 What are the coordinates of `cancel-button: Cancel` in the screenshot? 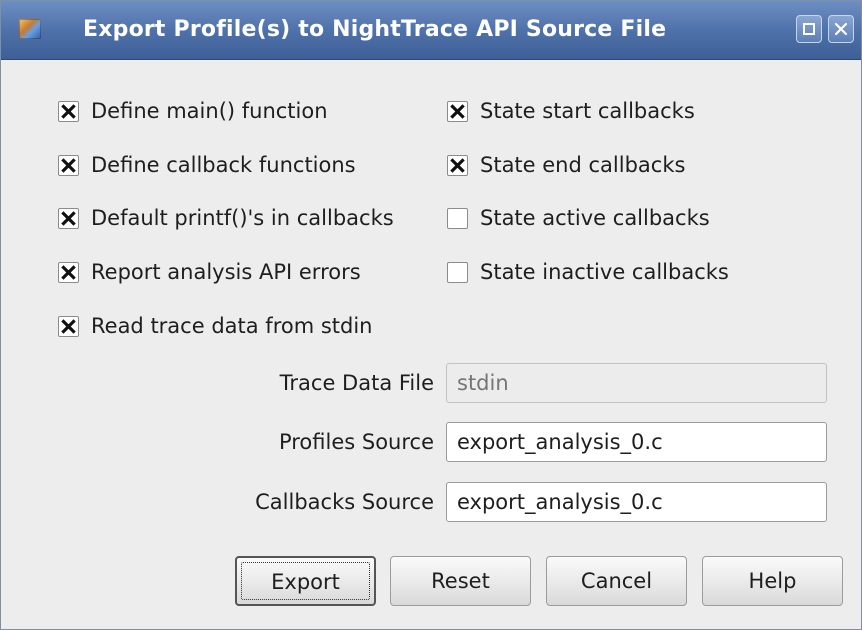 It's located at (616, 581).